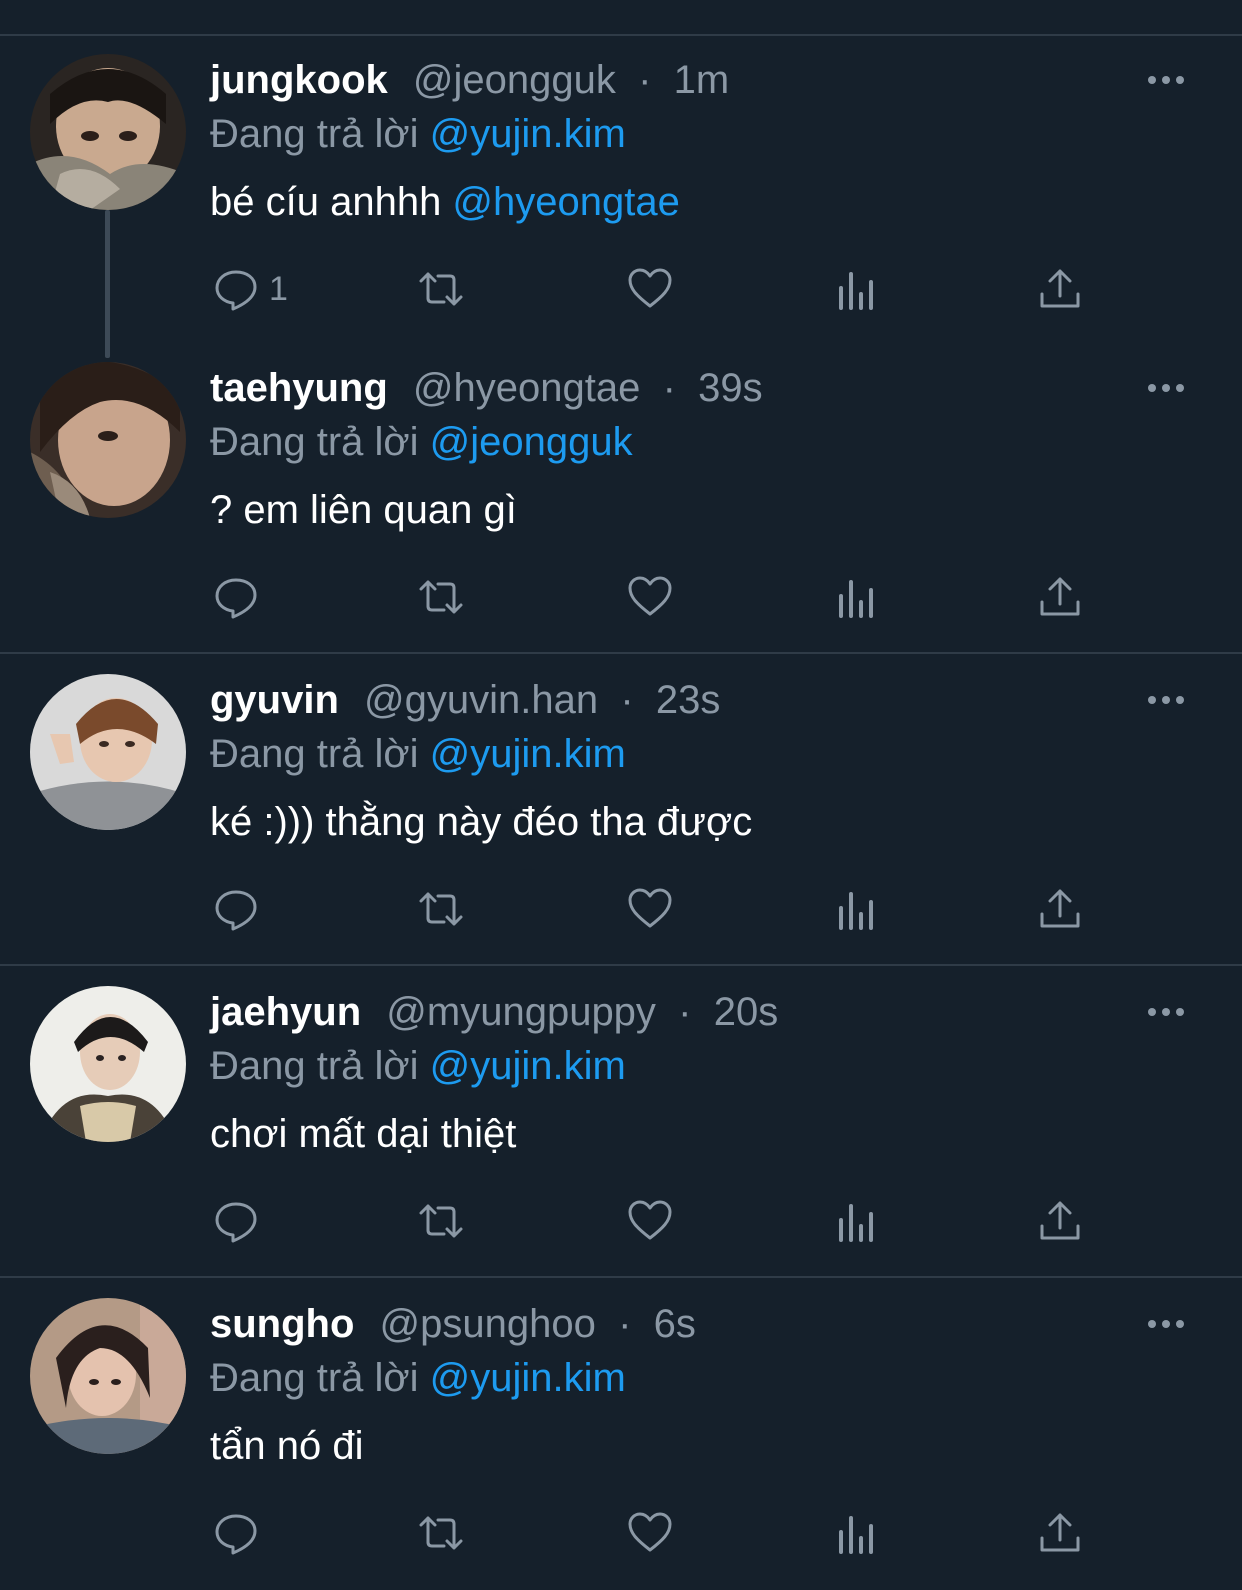 This screenshot has width=1242, height=1590. I want to click on timestamp: 1m, so click(702, 80).